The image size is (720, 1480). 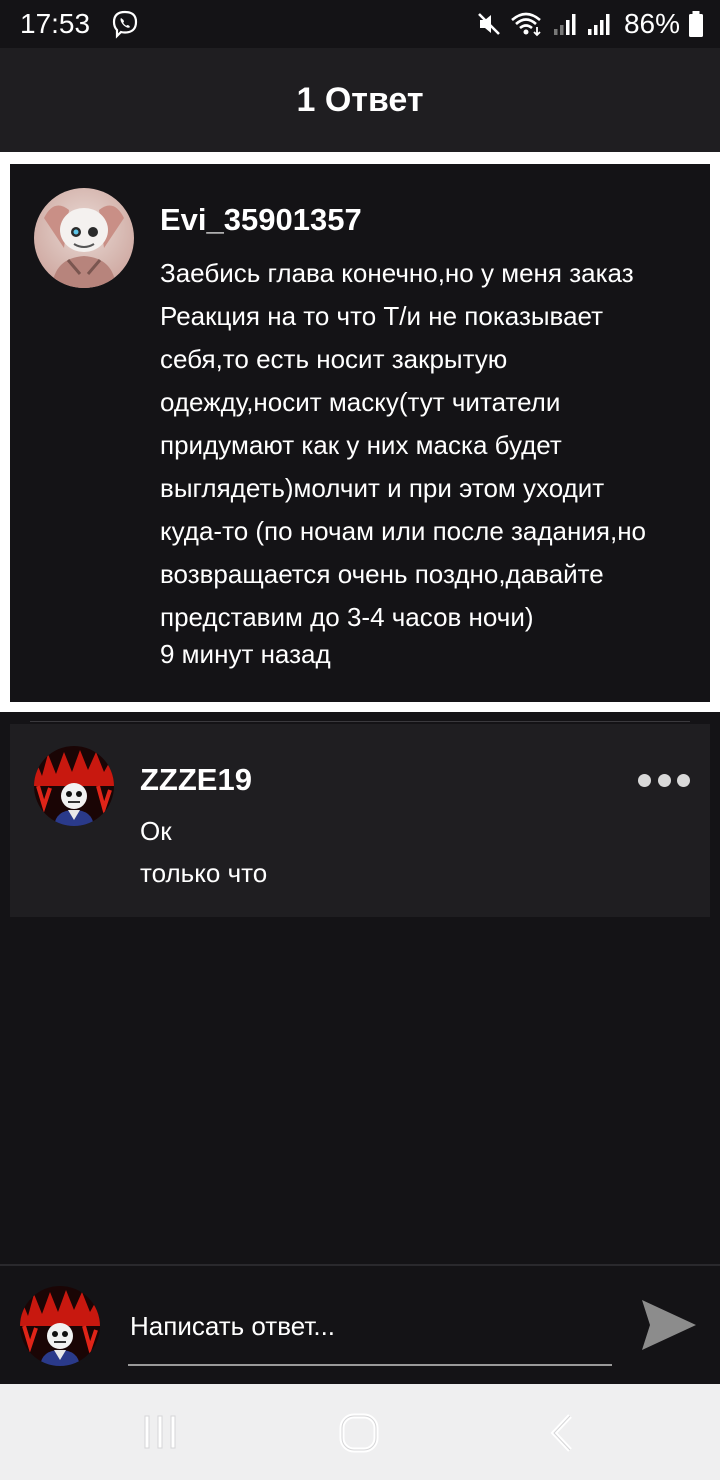 I want to click on comment-timestamp: 9 минут назад, so click(x=245, y=654).